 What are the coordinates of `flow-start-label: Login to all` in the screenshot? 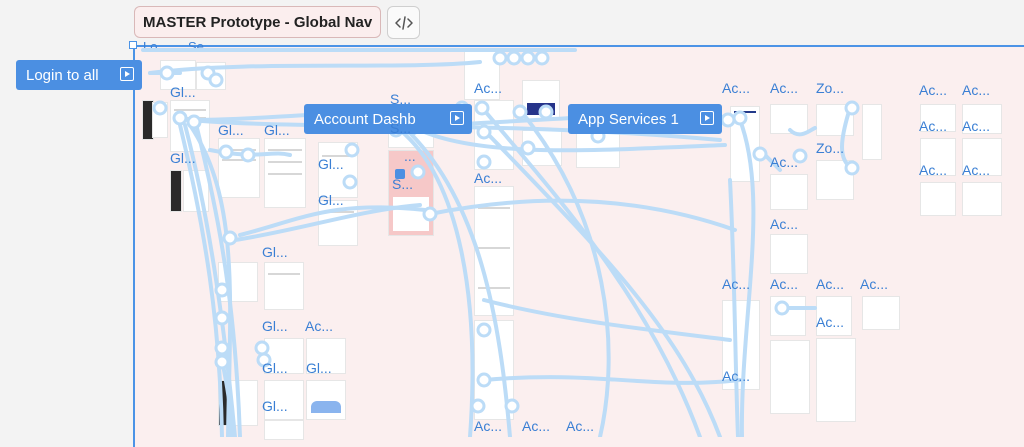 It's located at (62, 75).